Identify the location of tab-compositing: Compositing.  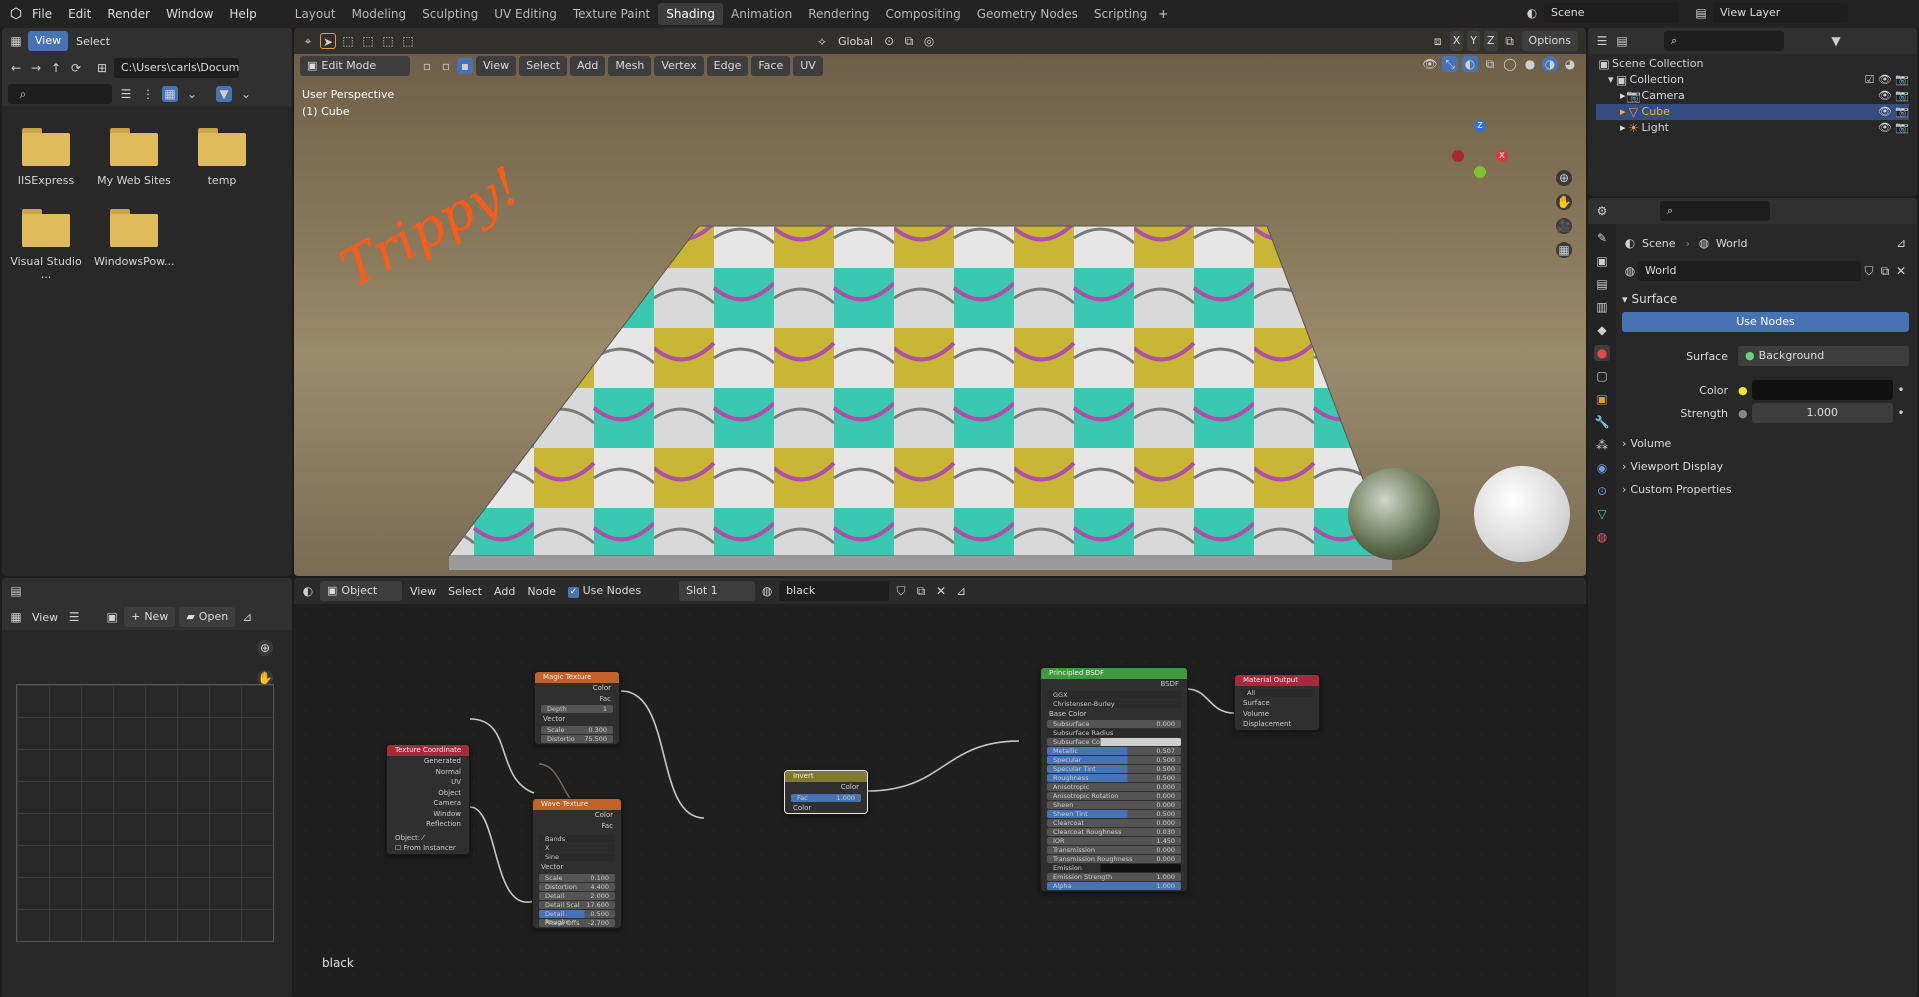
(922, 14).